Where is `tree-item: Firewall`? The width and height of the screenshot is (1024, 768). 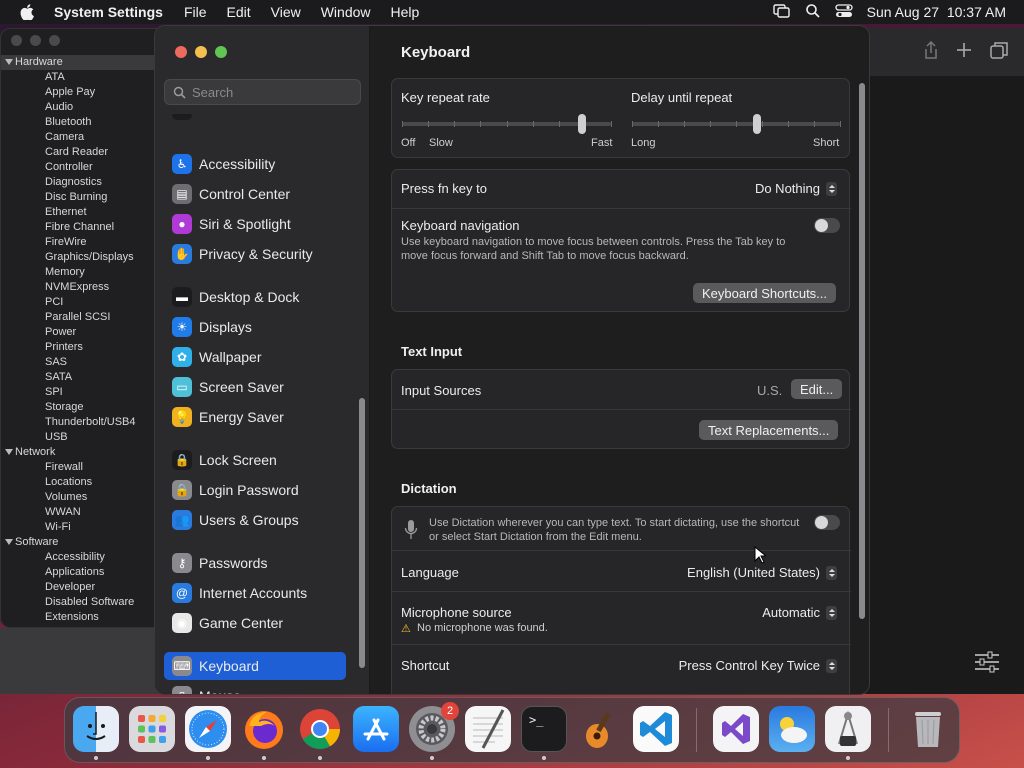 tree-item: Firewall is located at coordinates (80, 467).